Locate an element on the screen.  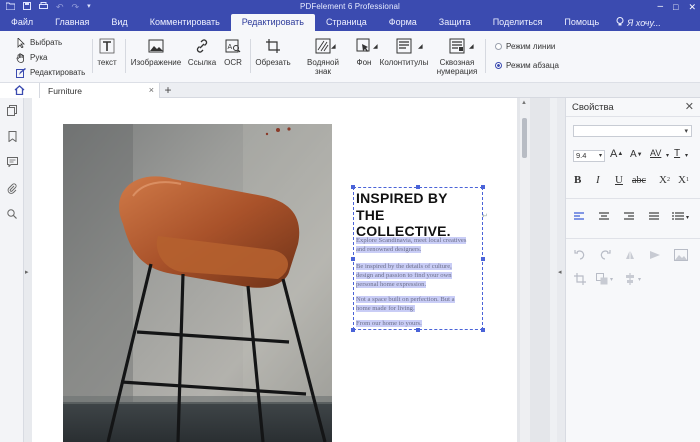
menu-item-protect: Защита is located at coordinates (455, 22).